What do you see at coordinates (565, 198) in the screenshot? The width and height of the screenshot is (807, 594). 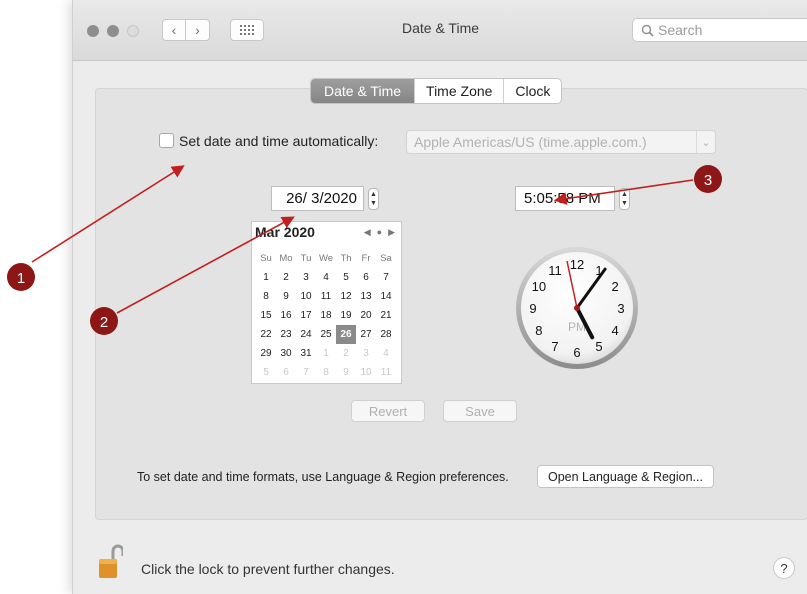 I see `time-field: 5:05:58 PM` at bounding box center [565, 198].